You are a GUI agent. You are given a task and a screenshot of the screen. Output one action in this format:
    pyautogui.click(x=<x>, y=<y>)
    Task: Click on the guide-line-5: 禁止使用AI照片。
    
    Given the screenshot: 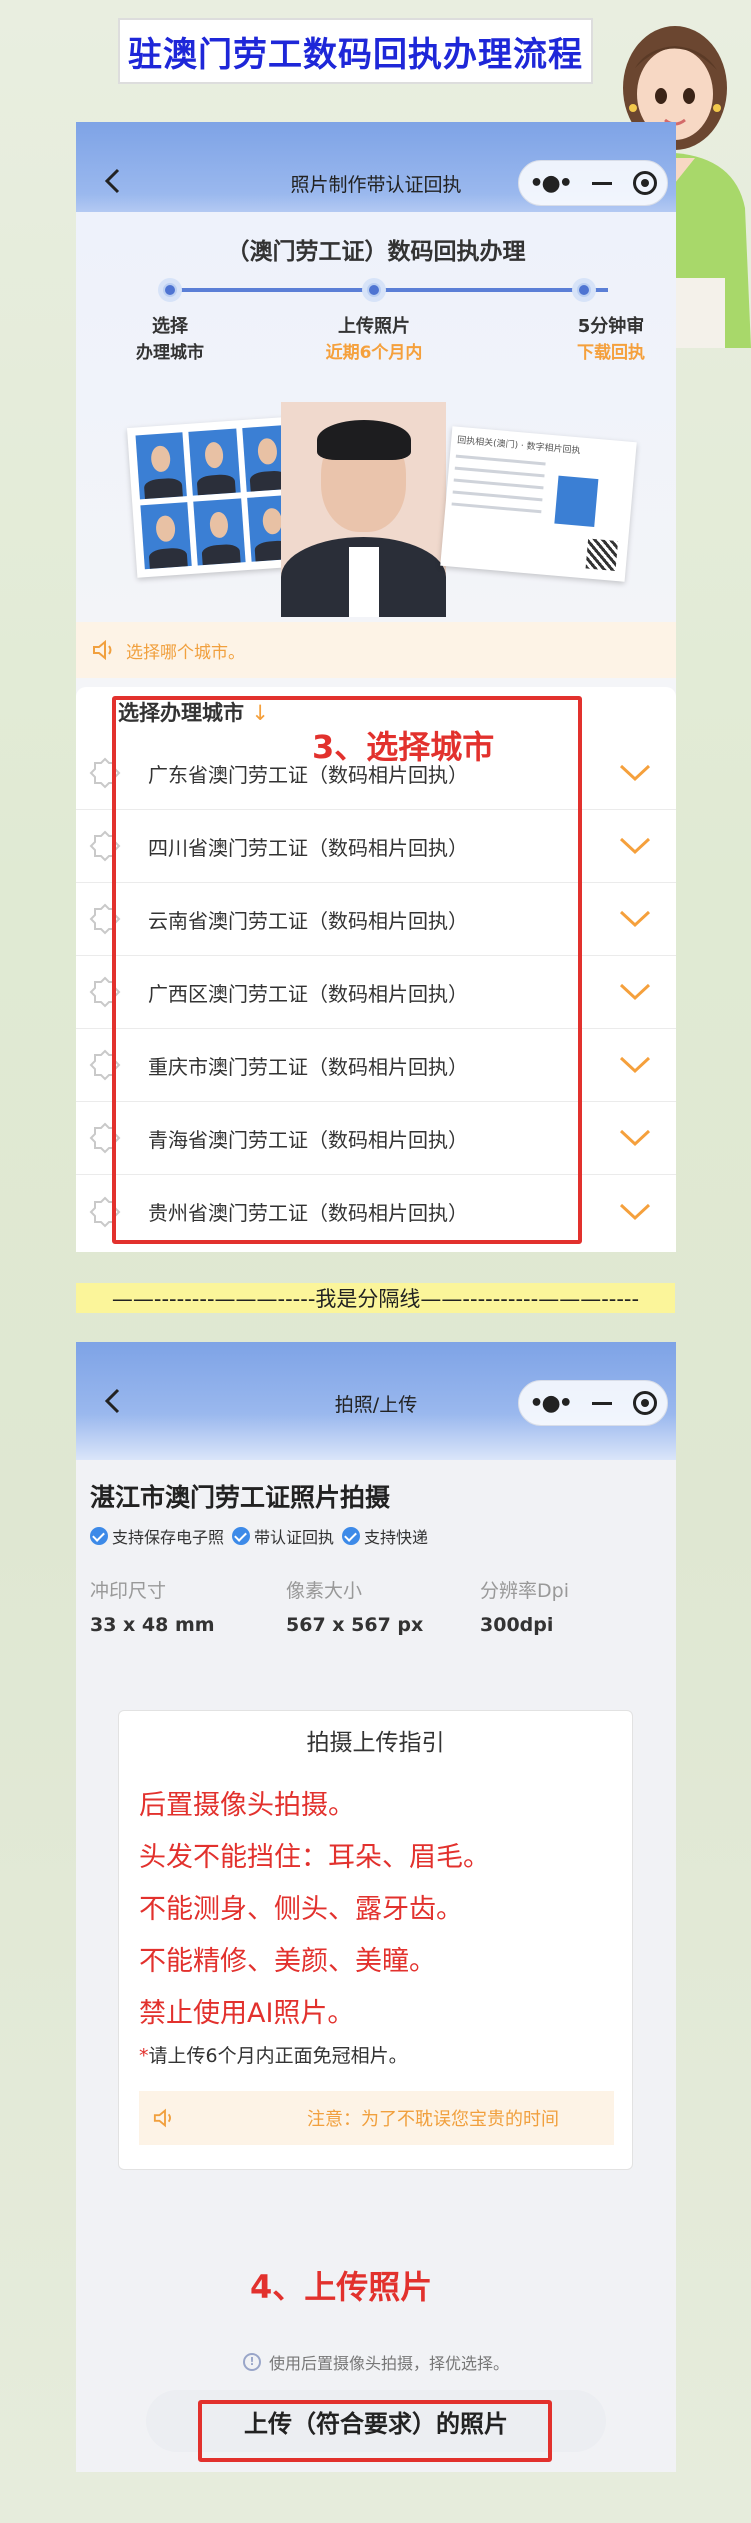 What is the action you would take?
    pyautogui.click(x=247, y=2013)
    